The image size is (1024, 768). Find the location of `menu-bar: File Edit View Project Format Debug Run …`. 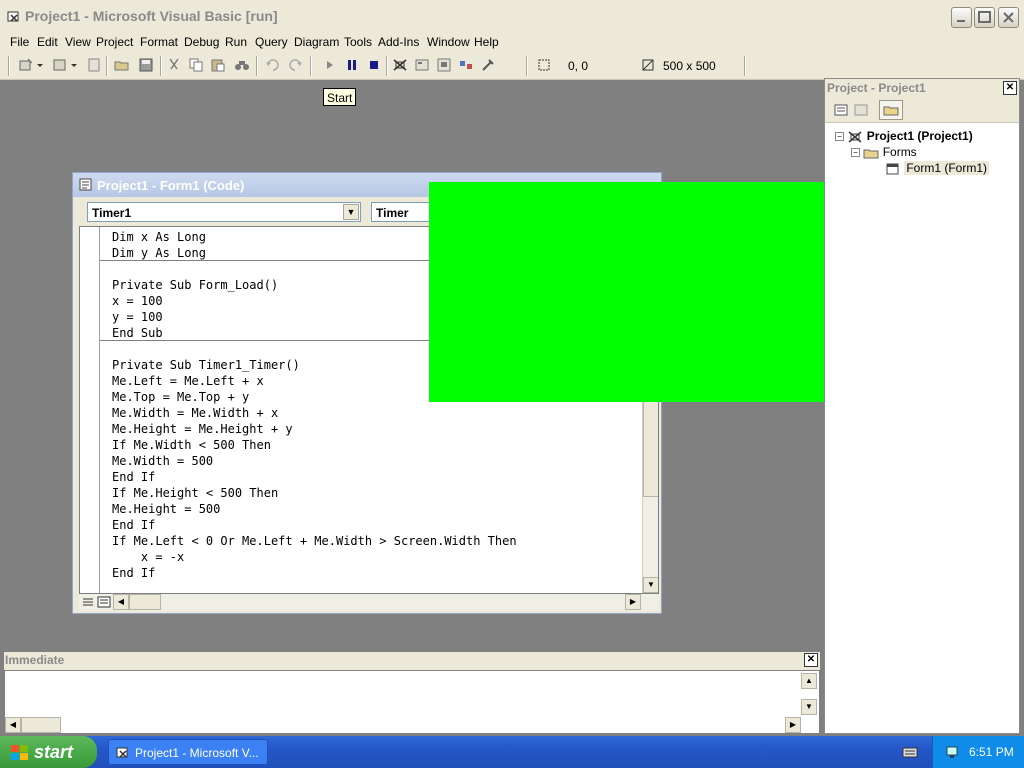

menu-bar: File Edit View Project Format Debug Run … is located at coordinates (512, 42).